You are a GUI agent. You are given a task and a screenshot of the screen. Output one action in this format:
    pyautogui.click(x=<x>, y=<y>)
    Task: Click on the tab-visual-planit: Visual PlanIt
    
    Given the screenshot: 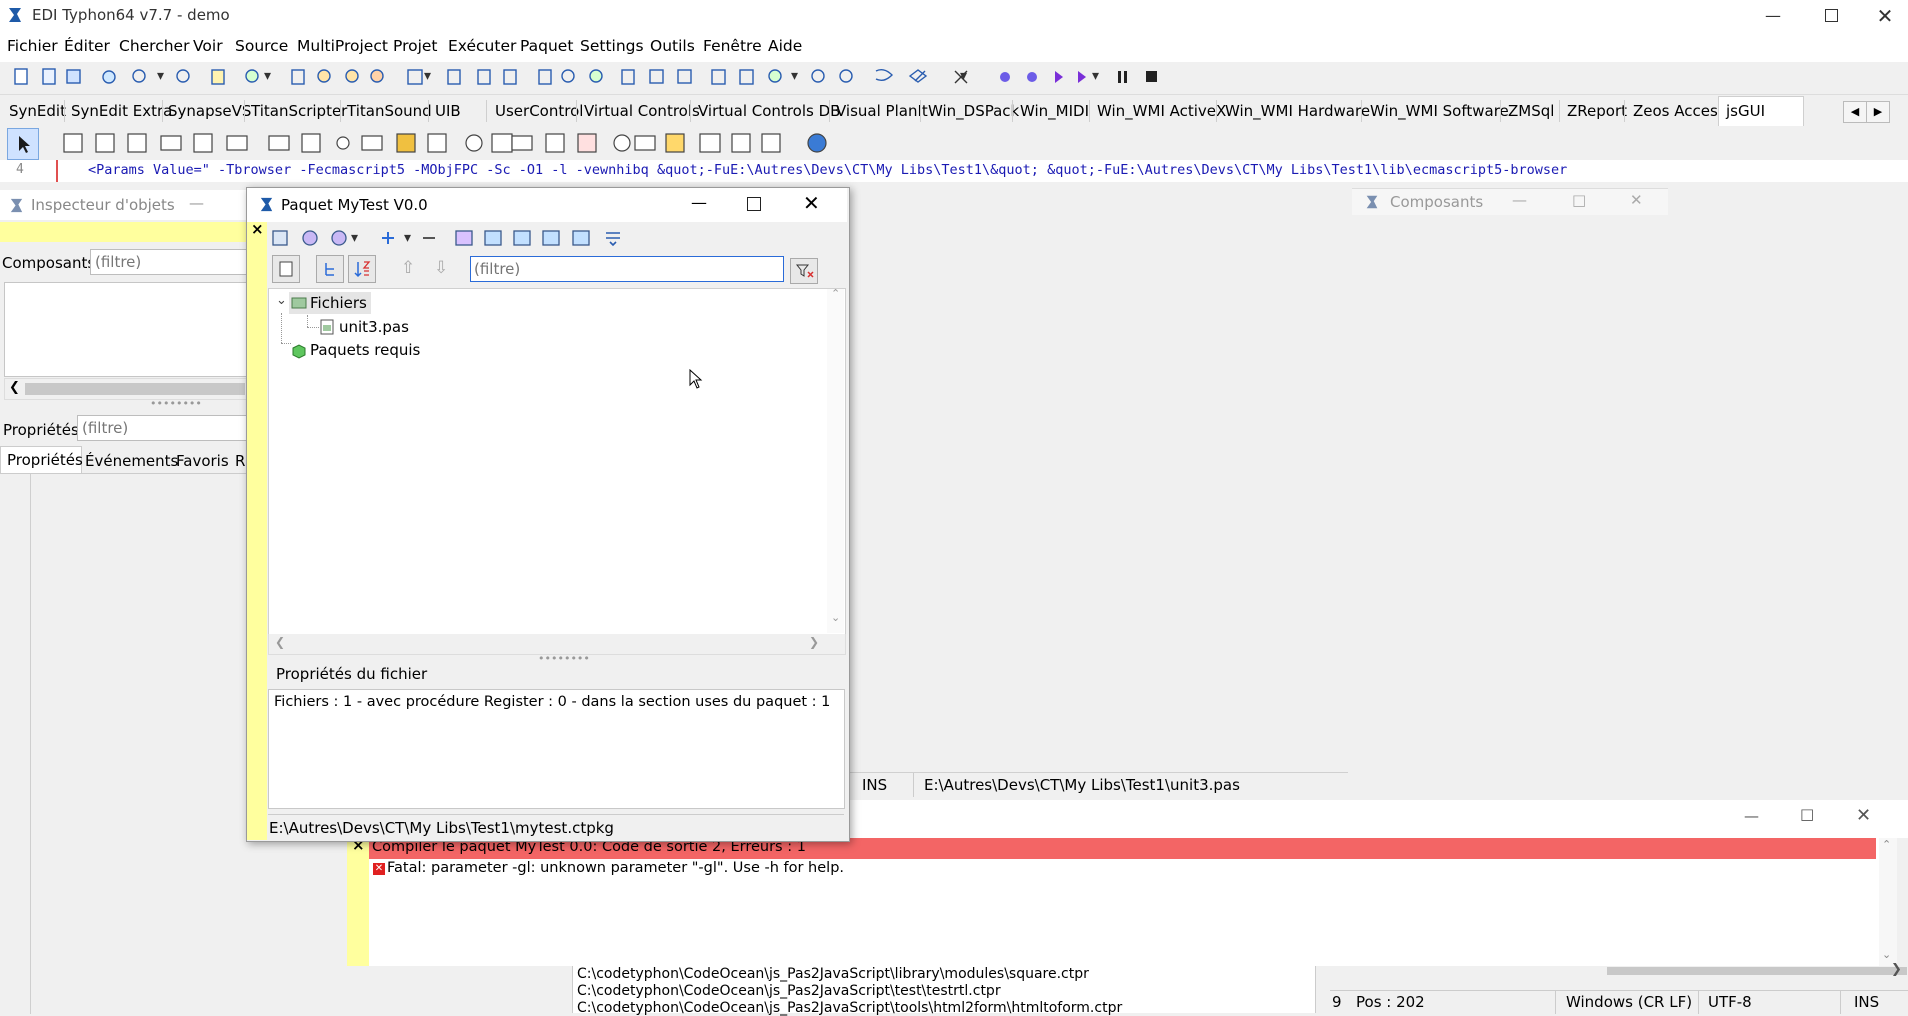 What is the action you would take?
    pyautogui.click(x=882, y=111)
    